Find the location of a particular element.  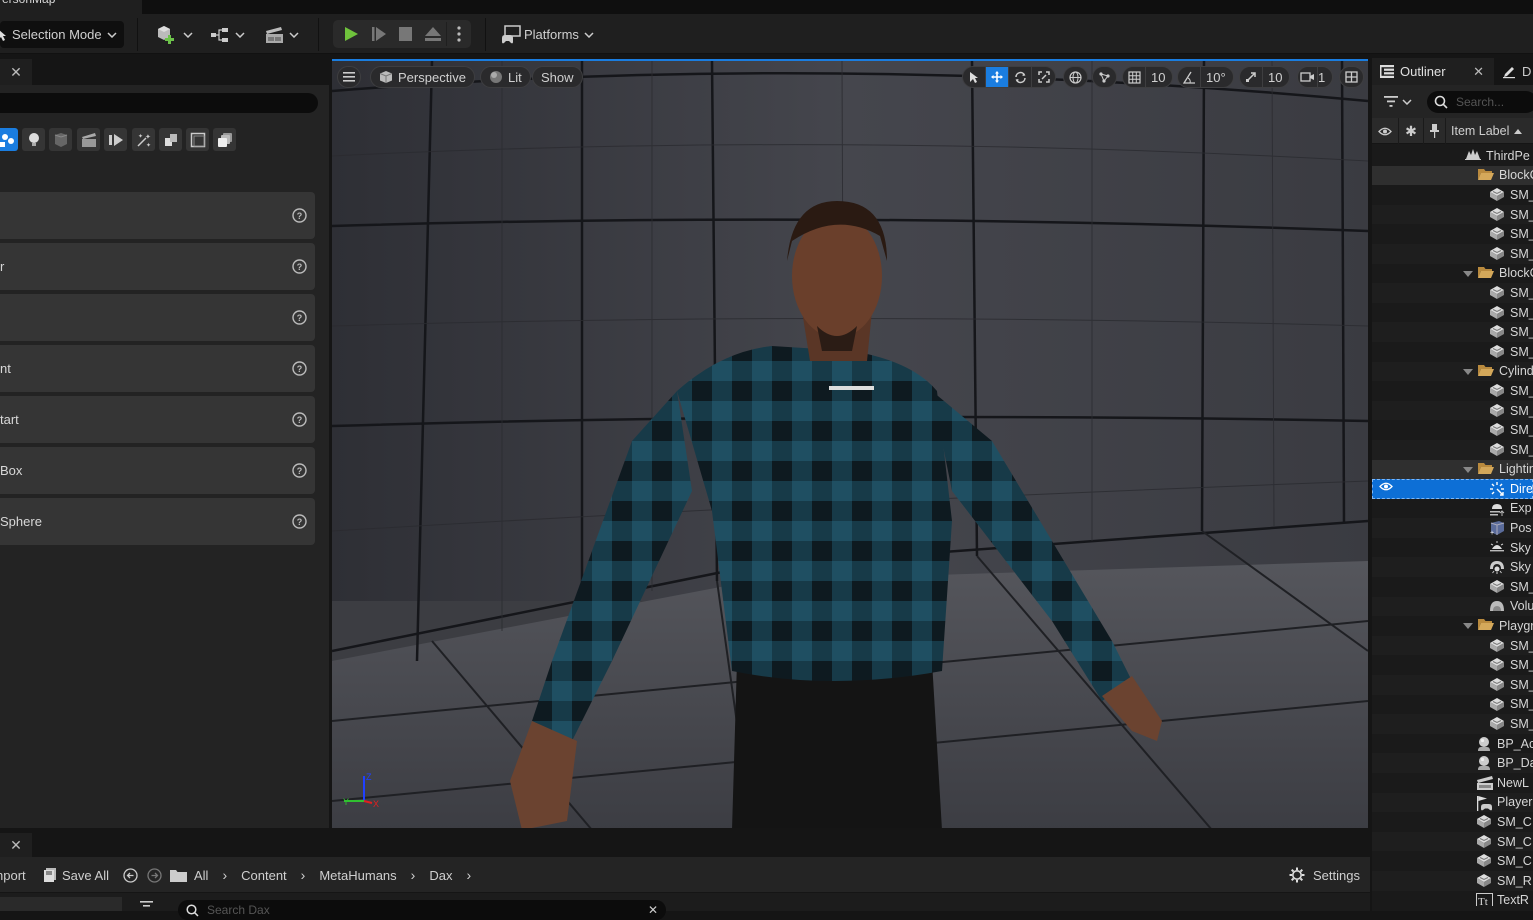

outliner-folder-row: Playgr is located at coordinates (1452, 626).